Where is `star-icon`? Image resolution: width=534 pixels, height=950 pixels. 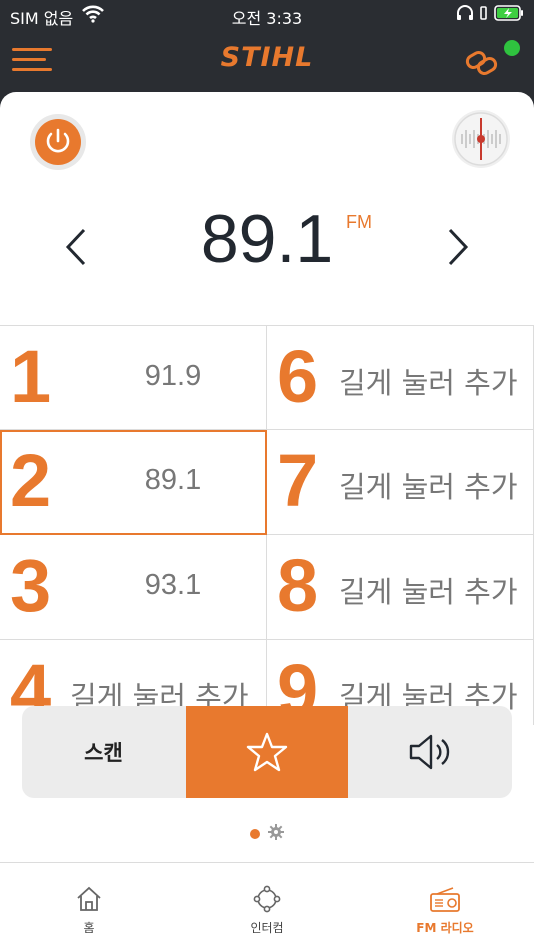 star-icon is located at coordinates (267, 752).